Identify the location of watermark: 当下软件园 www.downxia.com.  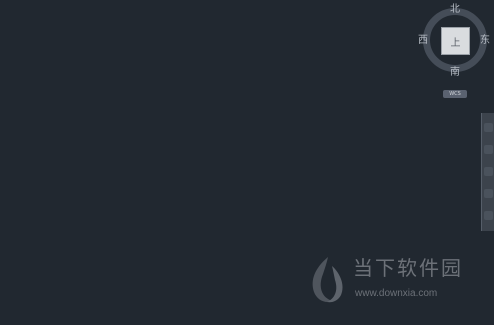
(392, 280).